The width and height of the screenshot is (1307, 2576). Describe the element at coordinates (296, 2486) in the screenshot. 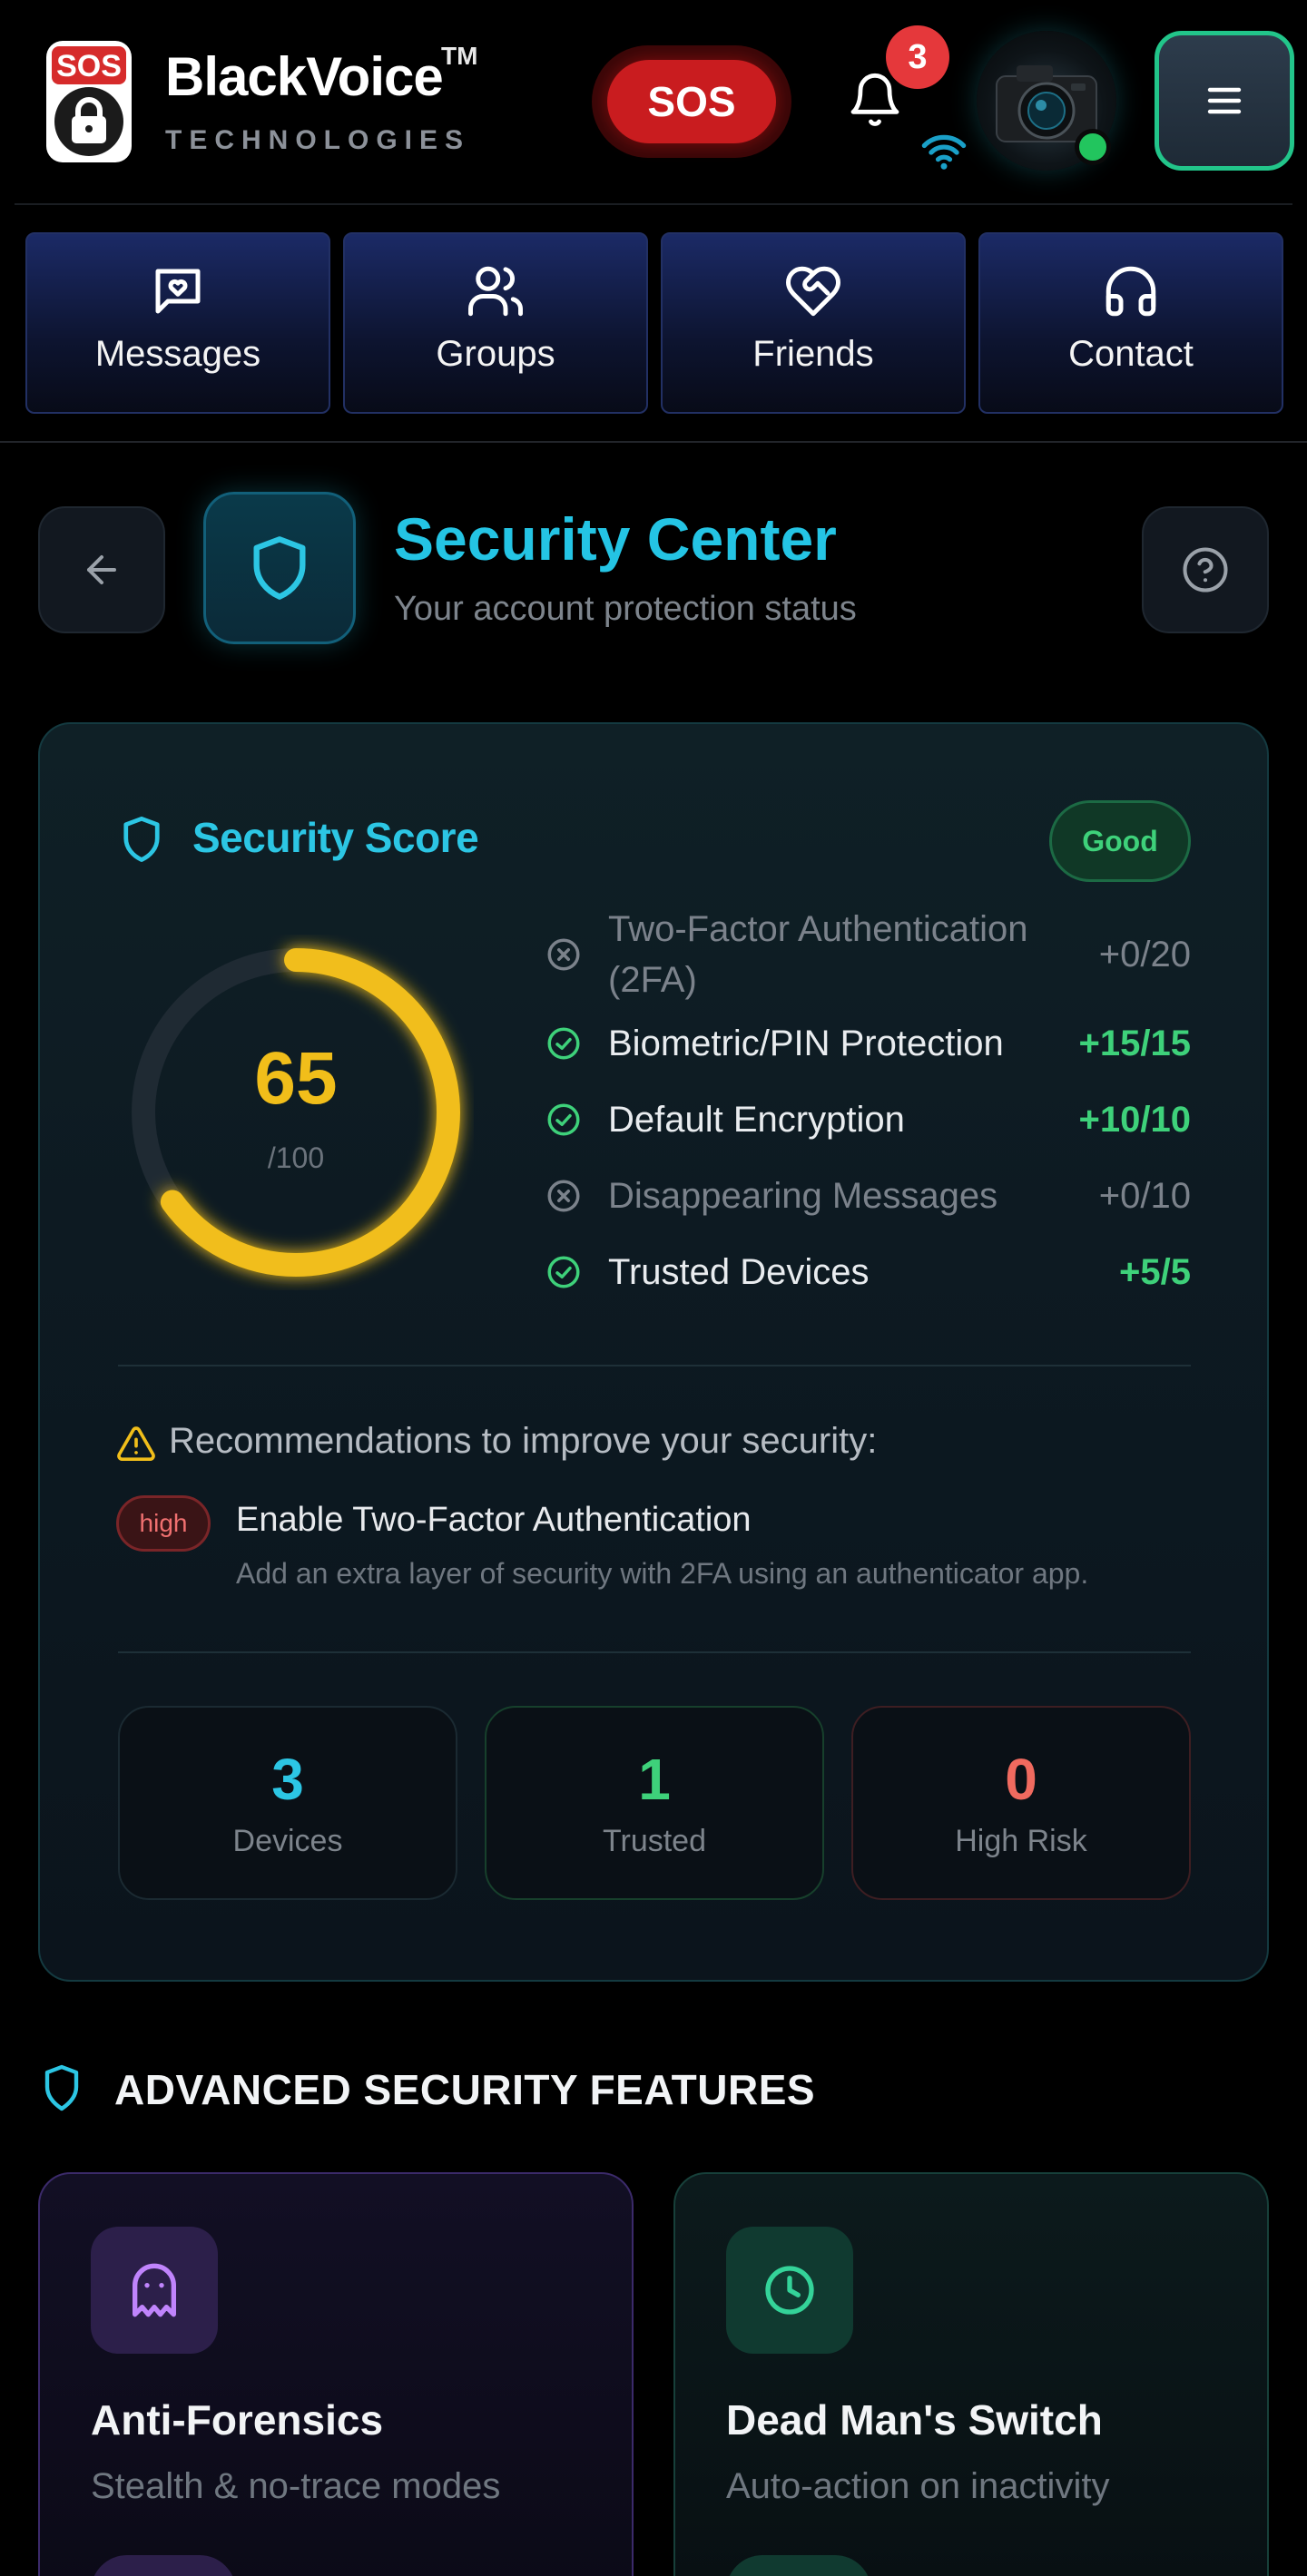

I see `feature-subtitle: Stealth & no-trace modes` at that location.